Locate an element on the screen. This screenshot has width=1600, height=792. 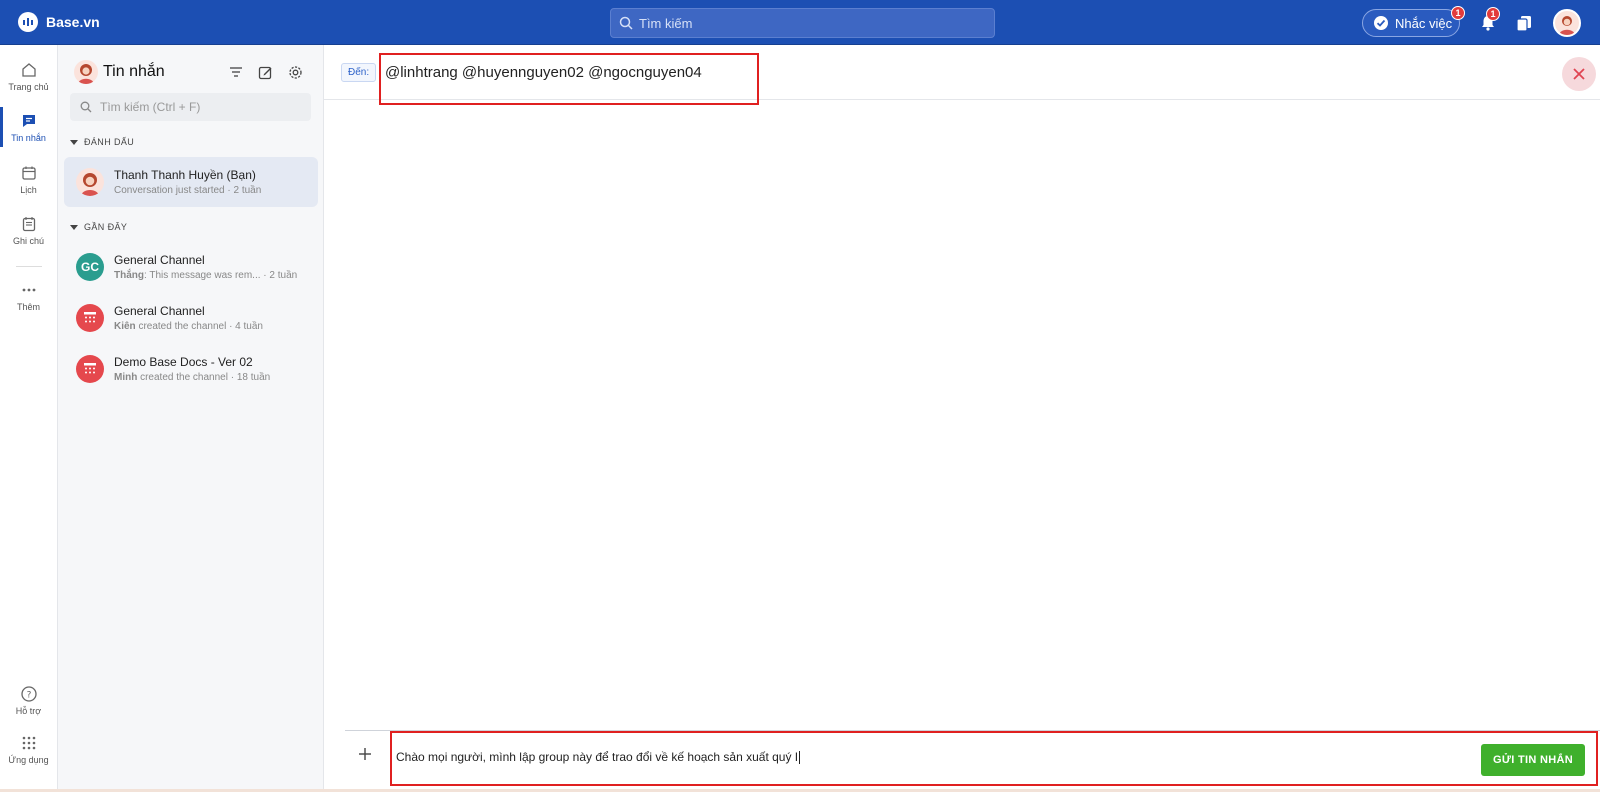
home-icon is located at coordinates (28, 70).